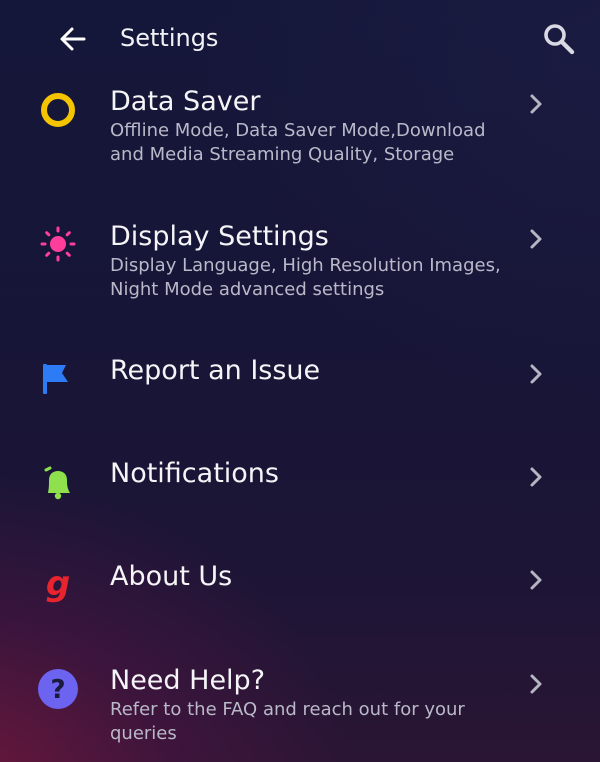 The image size is (600, 762). Describe the element at coordinates (300, 480) in the screenshot. I see `settings-item-notifications: Notifications` at that location.